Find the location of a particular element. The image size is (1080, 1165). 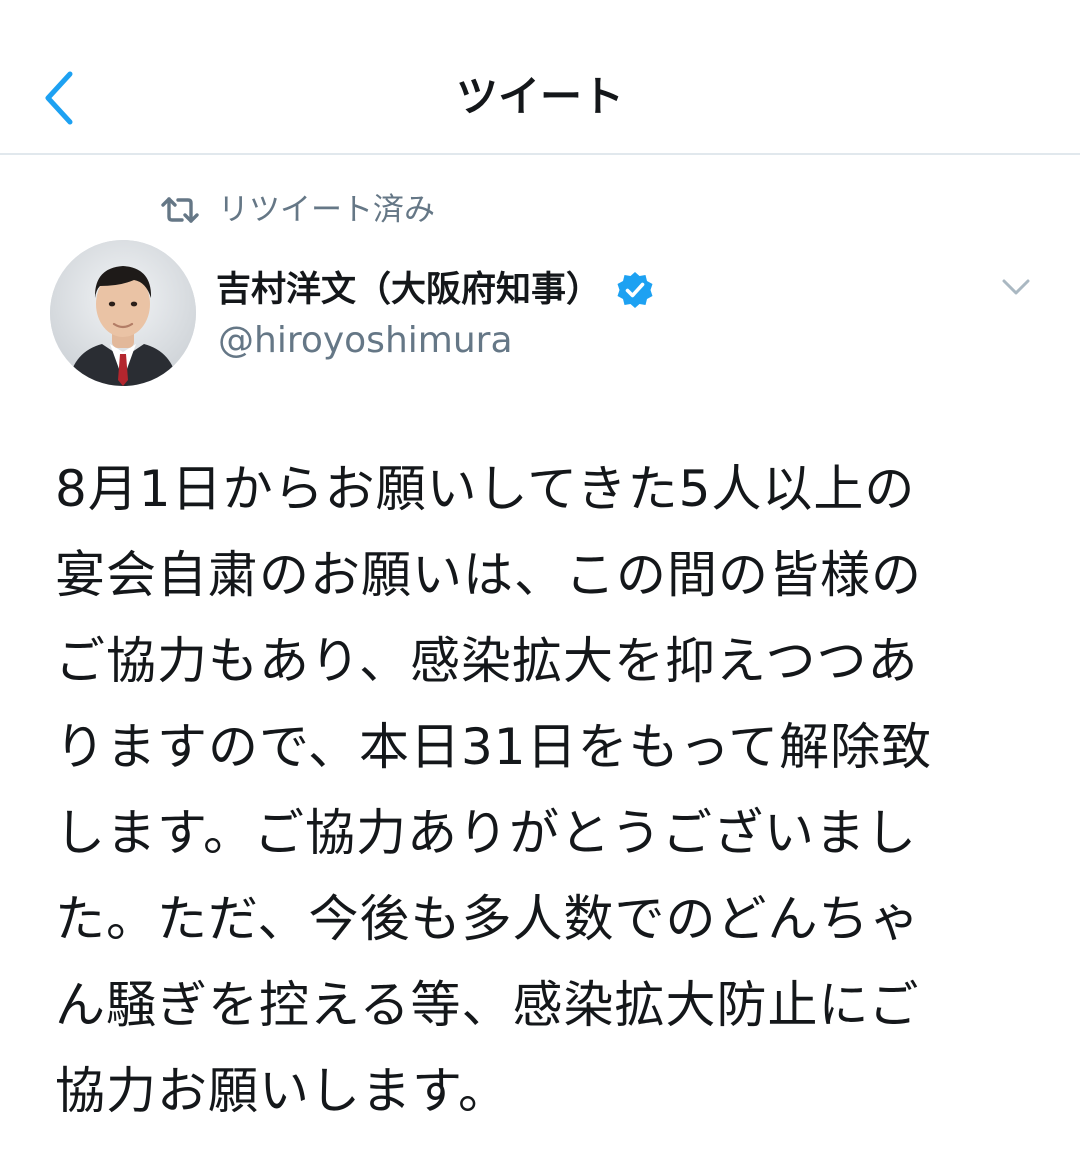

avatar is located at coordinates (123, 313).